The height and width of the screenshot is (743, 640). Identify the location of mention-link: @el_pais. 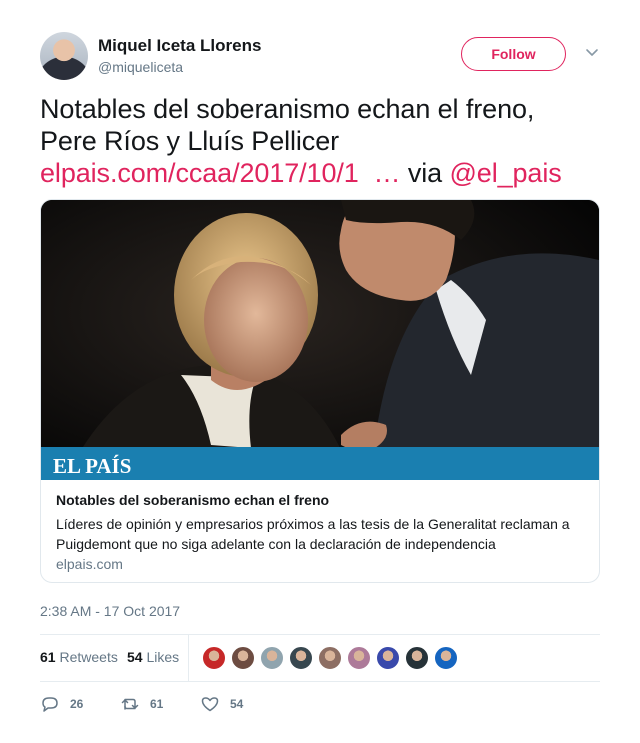
(505, 173).